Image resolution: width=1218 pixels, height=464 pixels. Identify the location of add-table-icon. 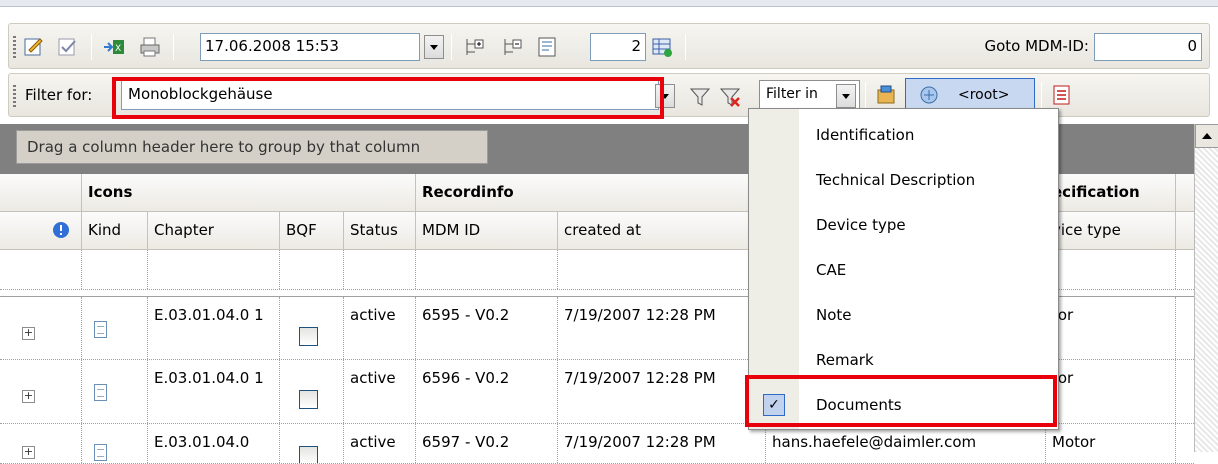
(662, 47).